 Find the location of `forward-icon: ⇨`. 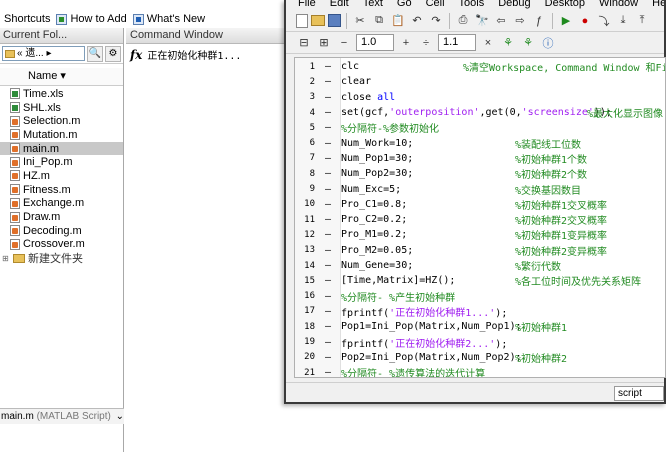

forward-icon: ⇨ is located at coordinates (520, 21).